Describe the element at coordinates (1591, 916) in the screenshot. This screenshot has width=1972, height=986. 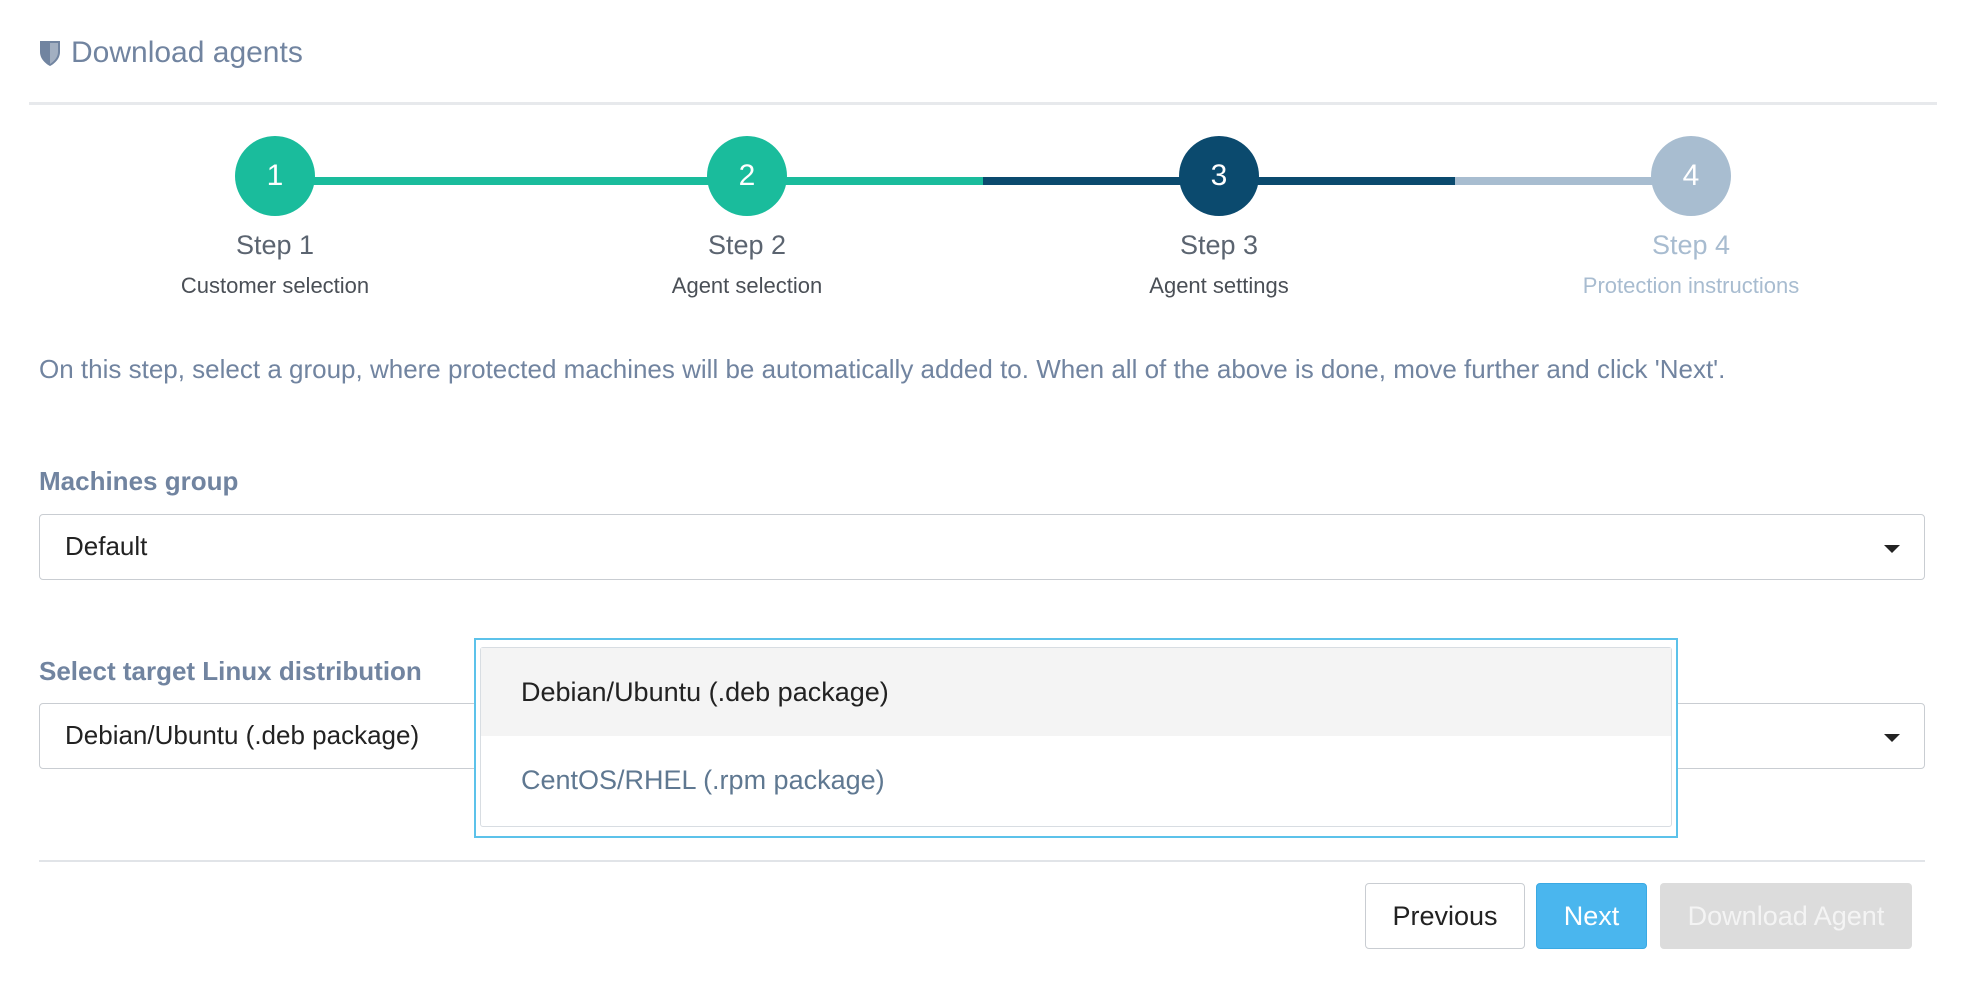
I see `next-button: Next` at that location.